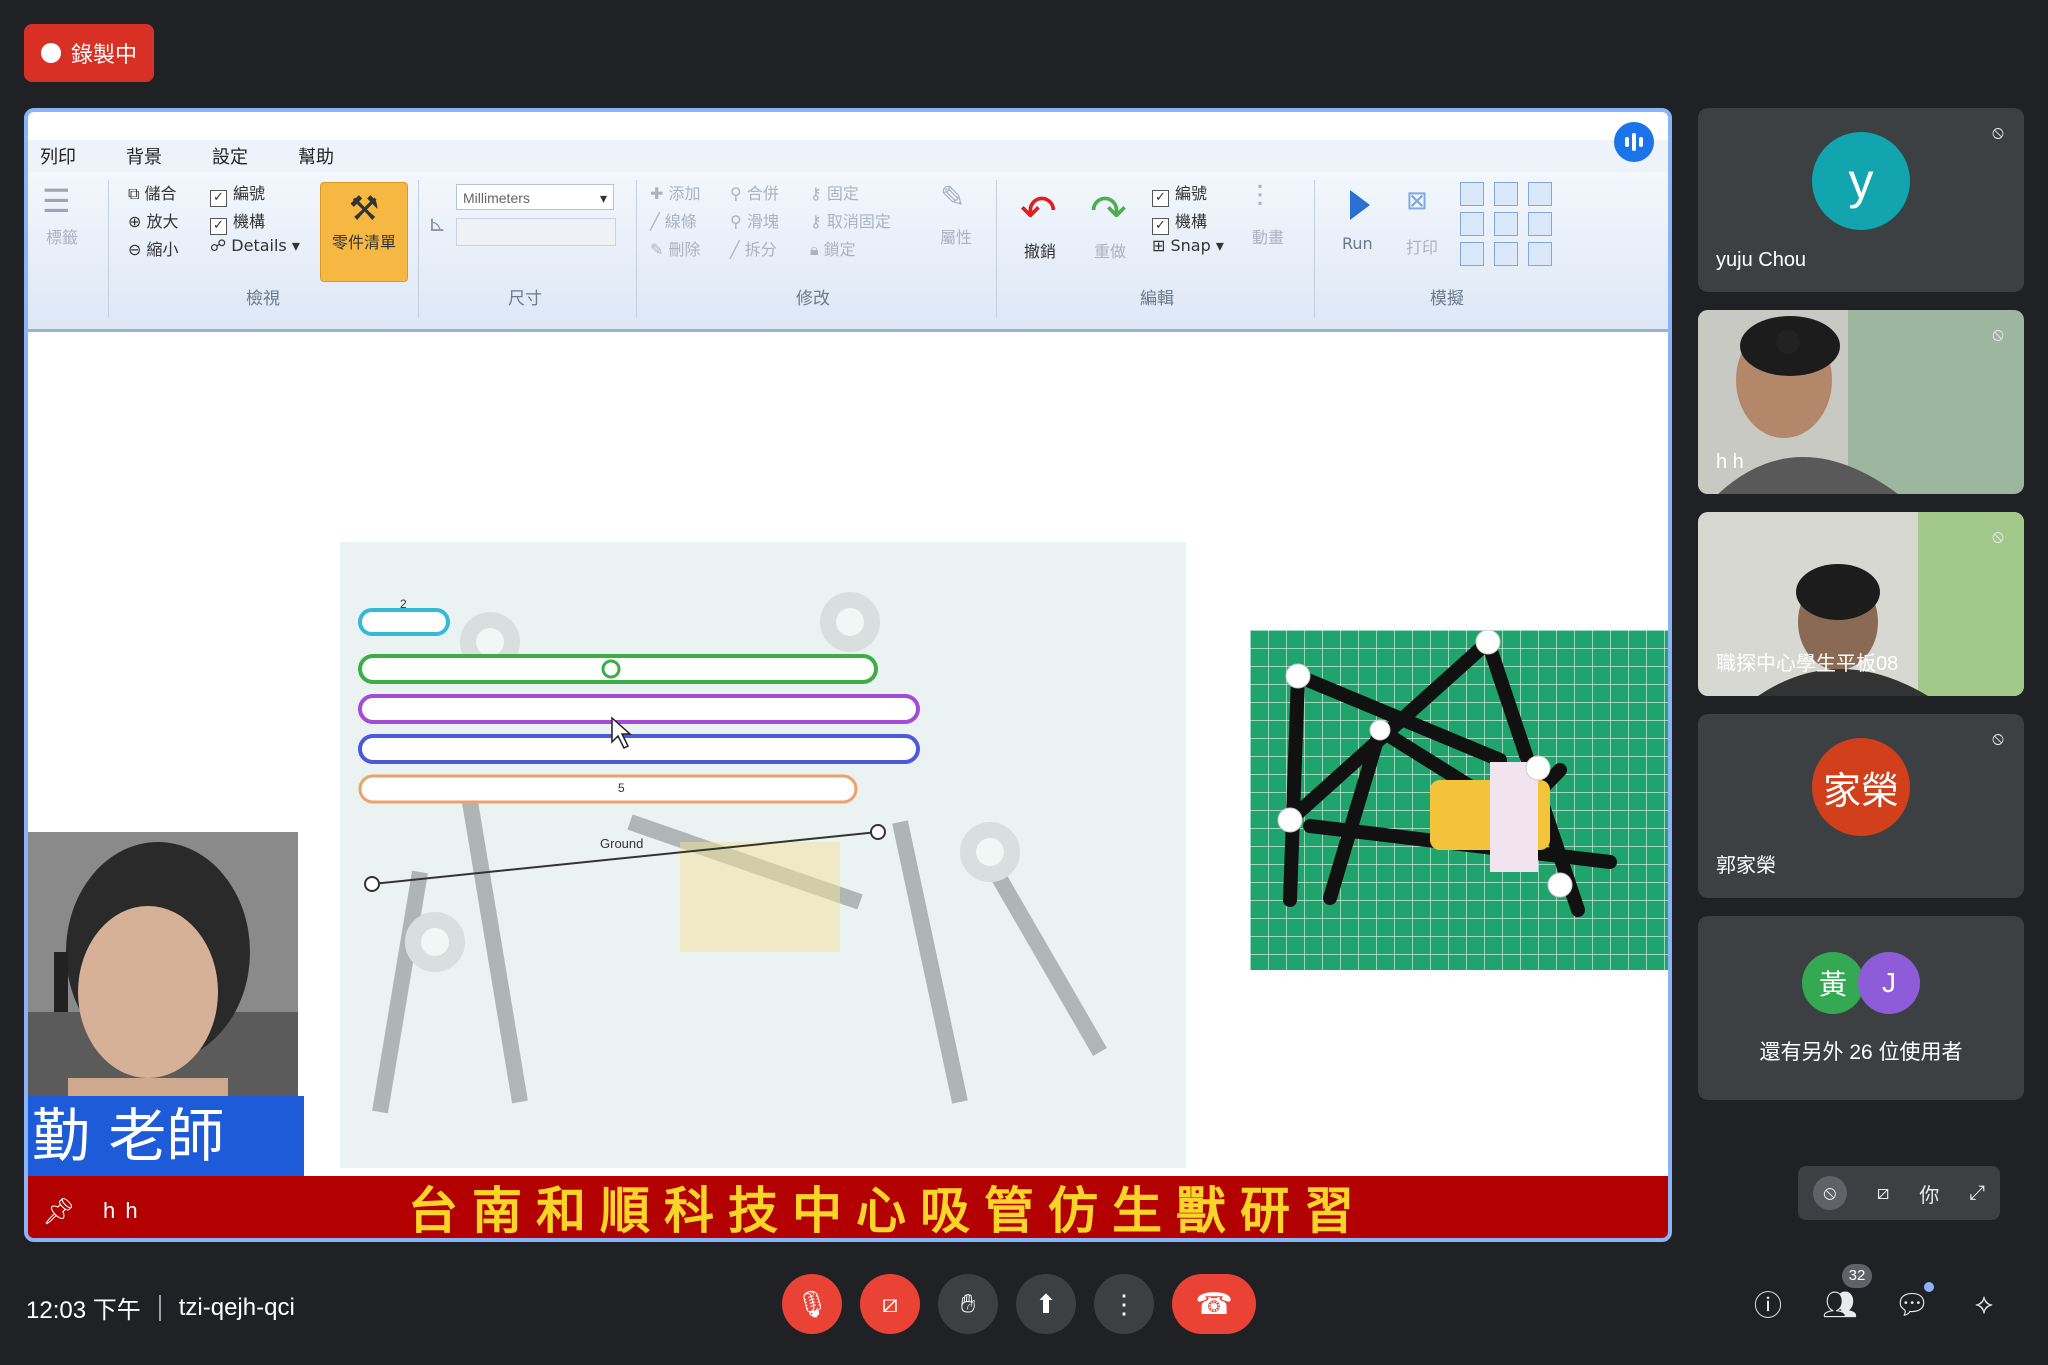 This screenshot has height=1365, width=2048. I want to click on sim-forward-icon, so click(1540, 224).